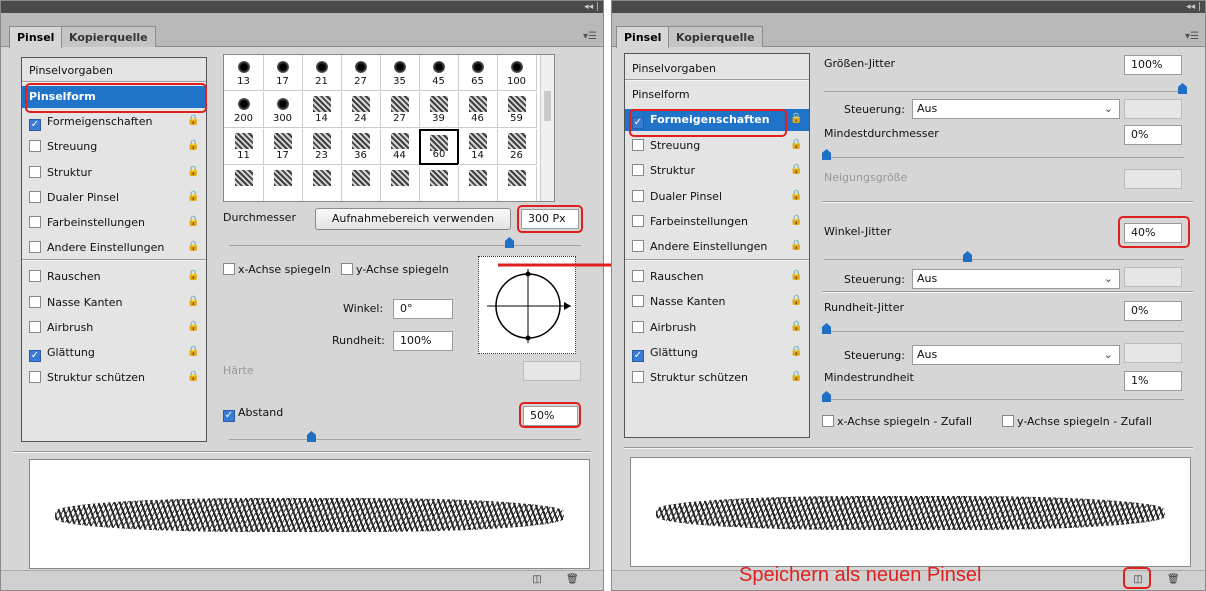 This screenshot has height=591, width=1206. What do you see at coordinates (229, 416) in the screenshot?
I see `spacing-box: ✓` at bounding box center [229, 416].